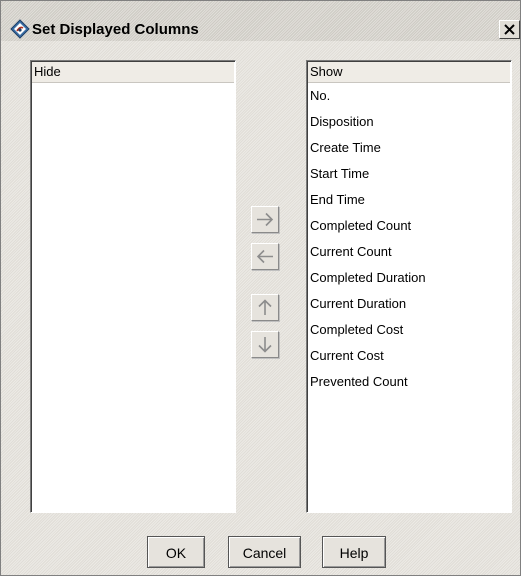 The width and height of the screenshot is (521, 576). I want to click on move-up-button, so click(265, 307).